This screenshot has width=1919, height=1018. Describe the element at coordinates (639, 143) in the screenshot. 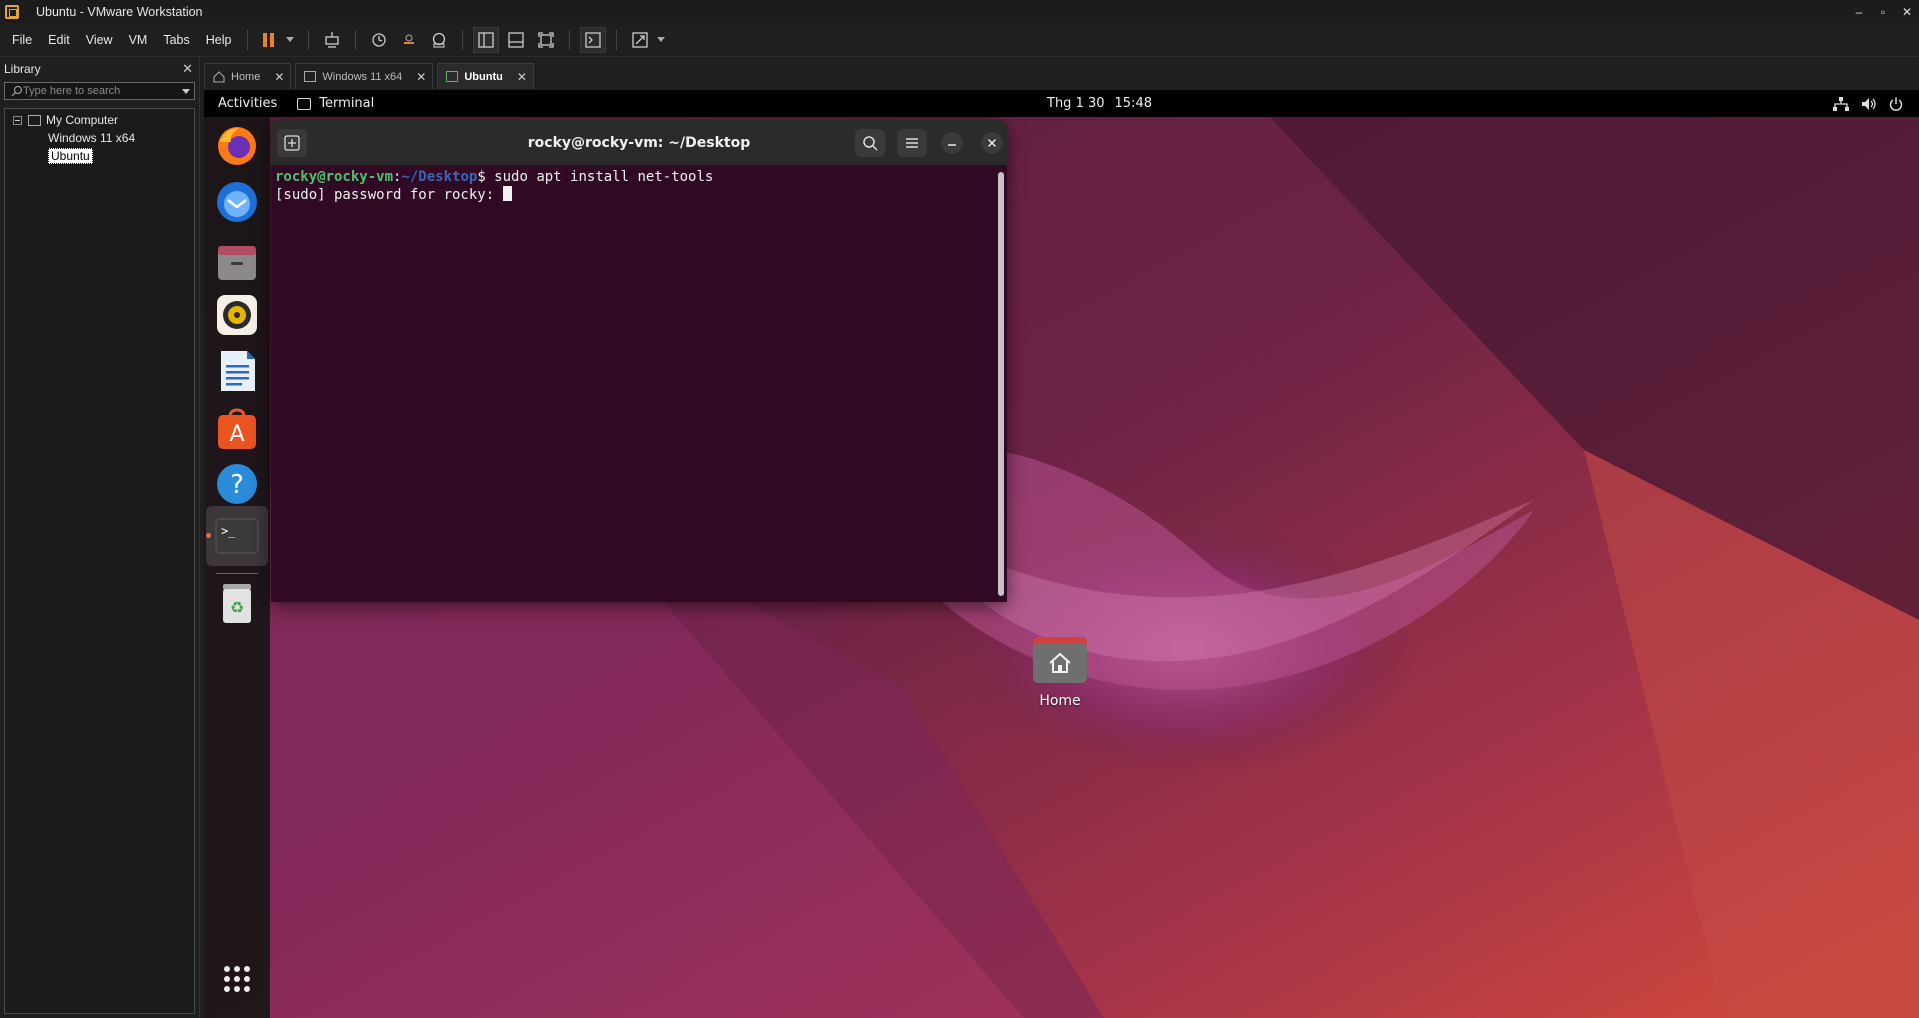

I see `terminal-headerbar: rocky@rocky-vm: ~/Desktop` at that location.